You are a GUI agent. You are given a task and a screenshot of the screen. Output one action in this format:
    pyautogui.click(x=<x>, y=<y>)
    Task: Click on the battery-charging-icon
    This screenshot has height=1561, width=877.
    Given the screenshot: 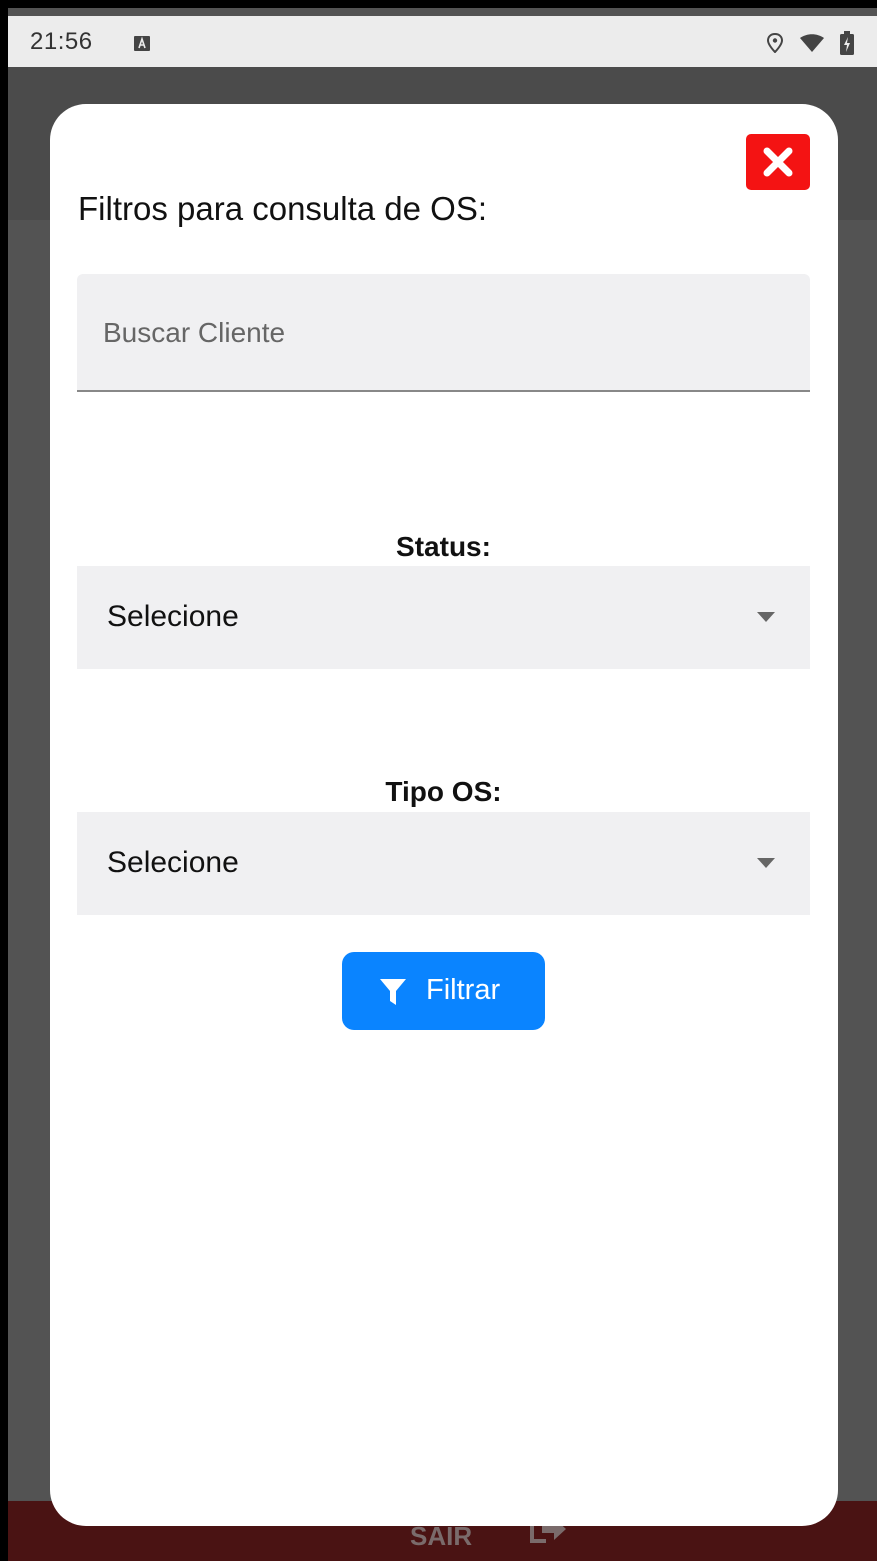 What is the action you would take?
    pyautogui.click(x=847, y=43)
    